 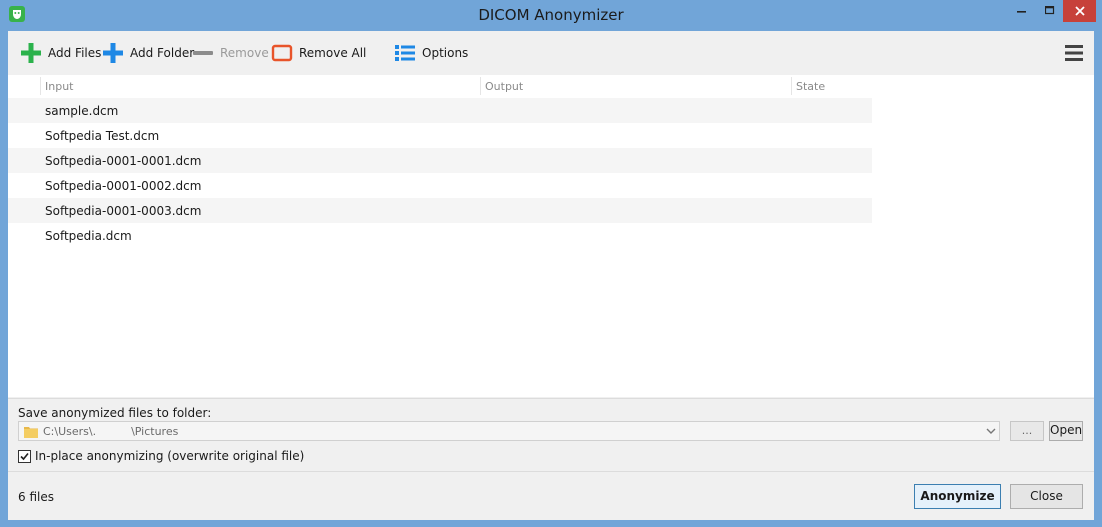 I want to click on maximize-button, so click(x=1049, y=11).